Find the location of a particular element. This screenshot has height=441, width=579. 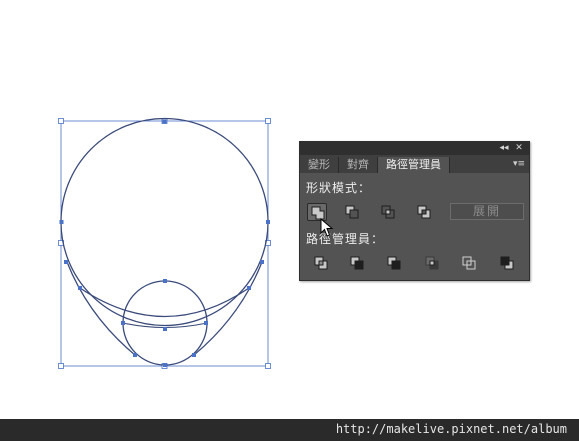

outline-icon is located at coordinates (469, 263).